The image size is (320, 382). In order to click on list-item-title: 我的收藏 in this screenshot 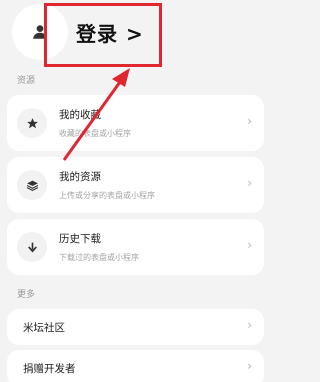, I will do `click(80, 115)`.